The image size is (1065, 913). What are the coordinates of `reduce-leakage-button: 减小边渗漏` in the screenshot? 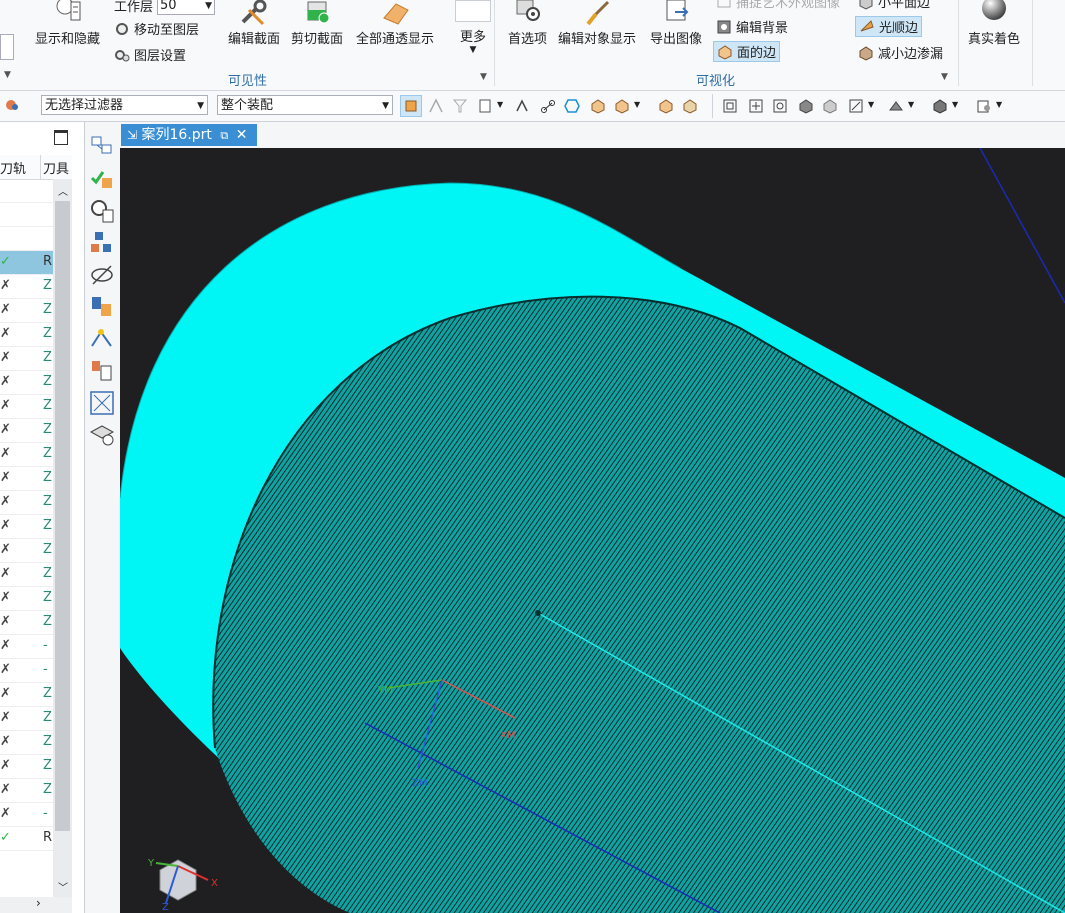 It's located at (900, 52).